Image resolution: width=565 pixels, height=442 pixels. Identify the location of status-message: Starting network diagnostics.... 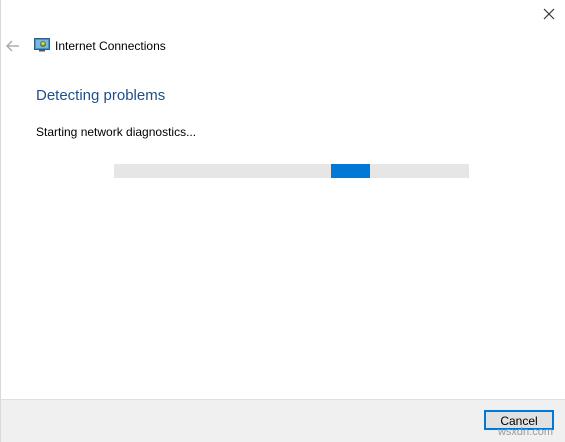
(116, 132).